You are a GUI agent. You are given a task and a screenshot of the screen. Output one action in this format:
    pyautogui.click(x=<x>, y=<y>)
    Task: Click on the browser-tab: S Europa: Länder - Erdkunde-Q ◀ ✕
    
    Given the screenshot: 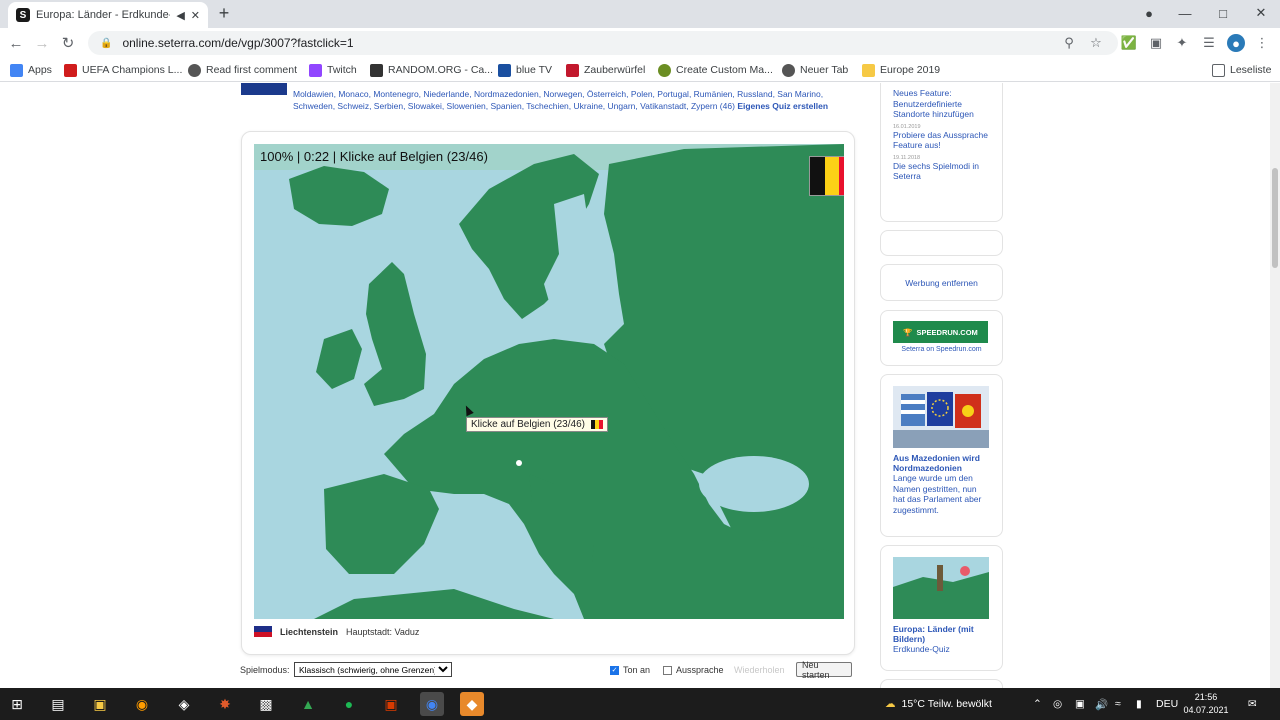 What is the action you would take?
    pyautogui.click(x=108, y=15)
    